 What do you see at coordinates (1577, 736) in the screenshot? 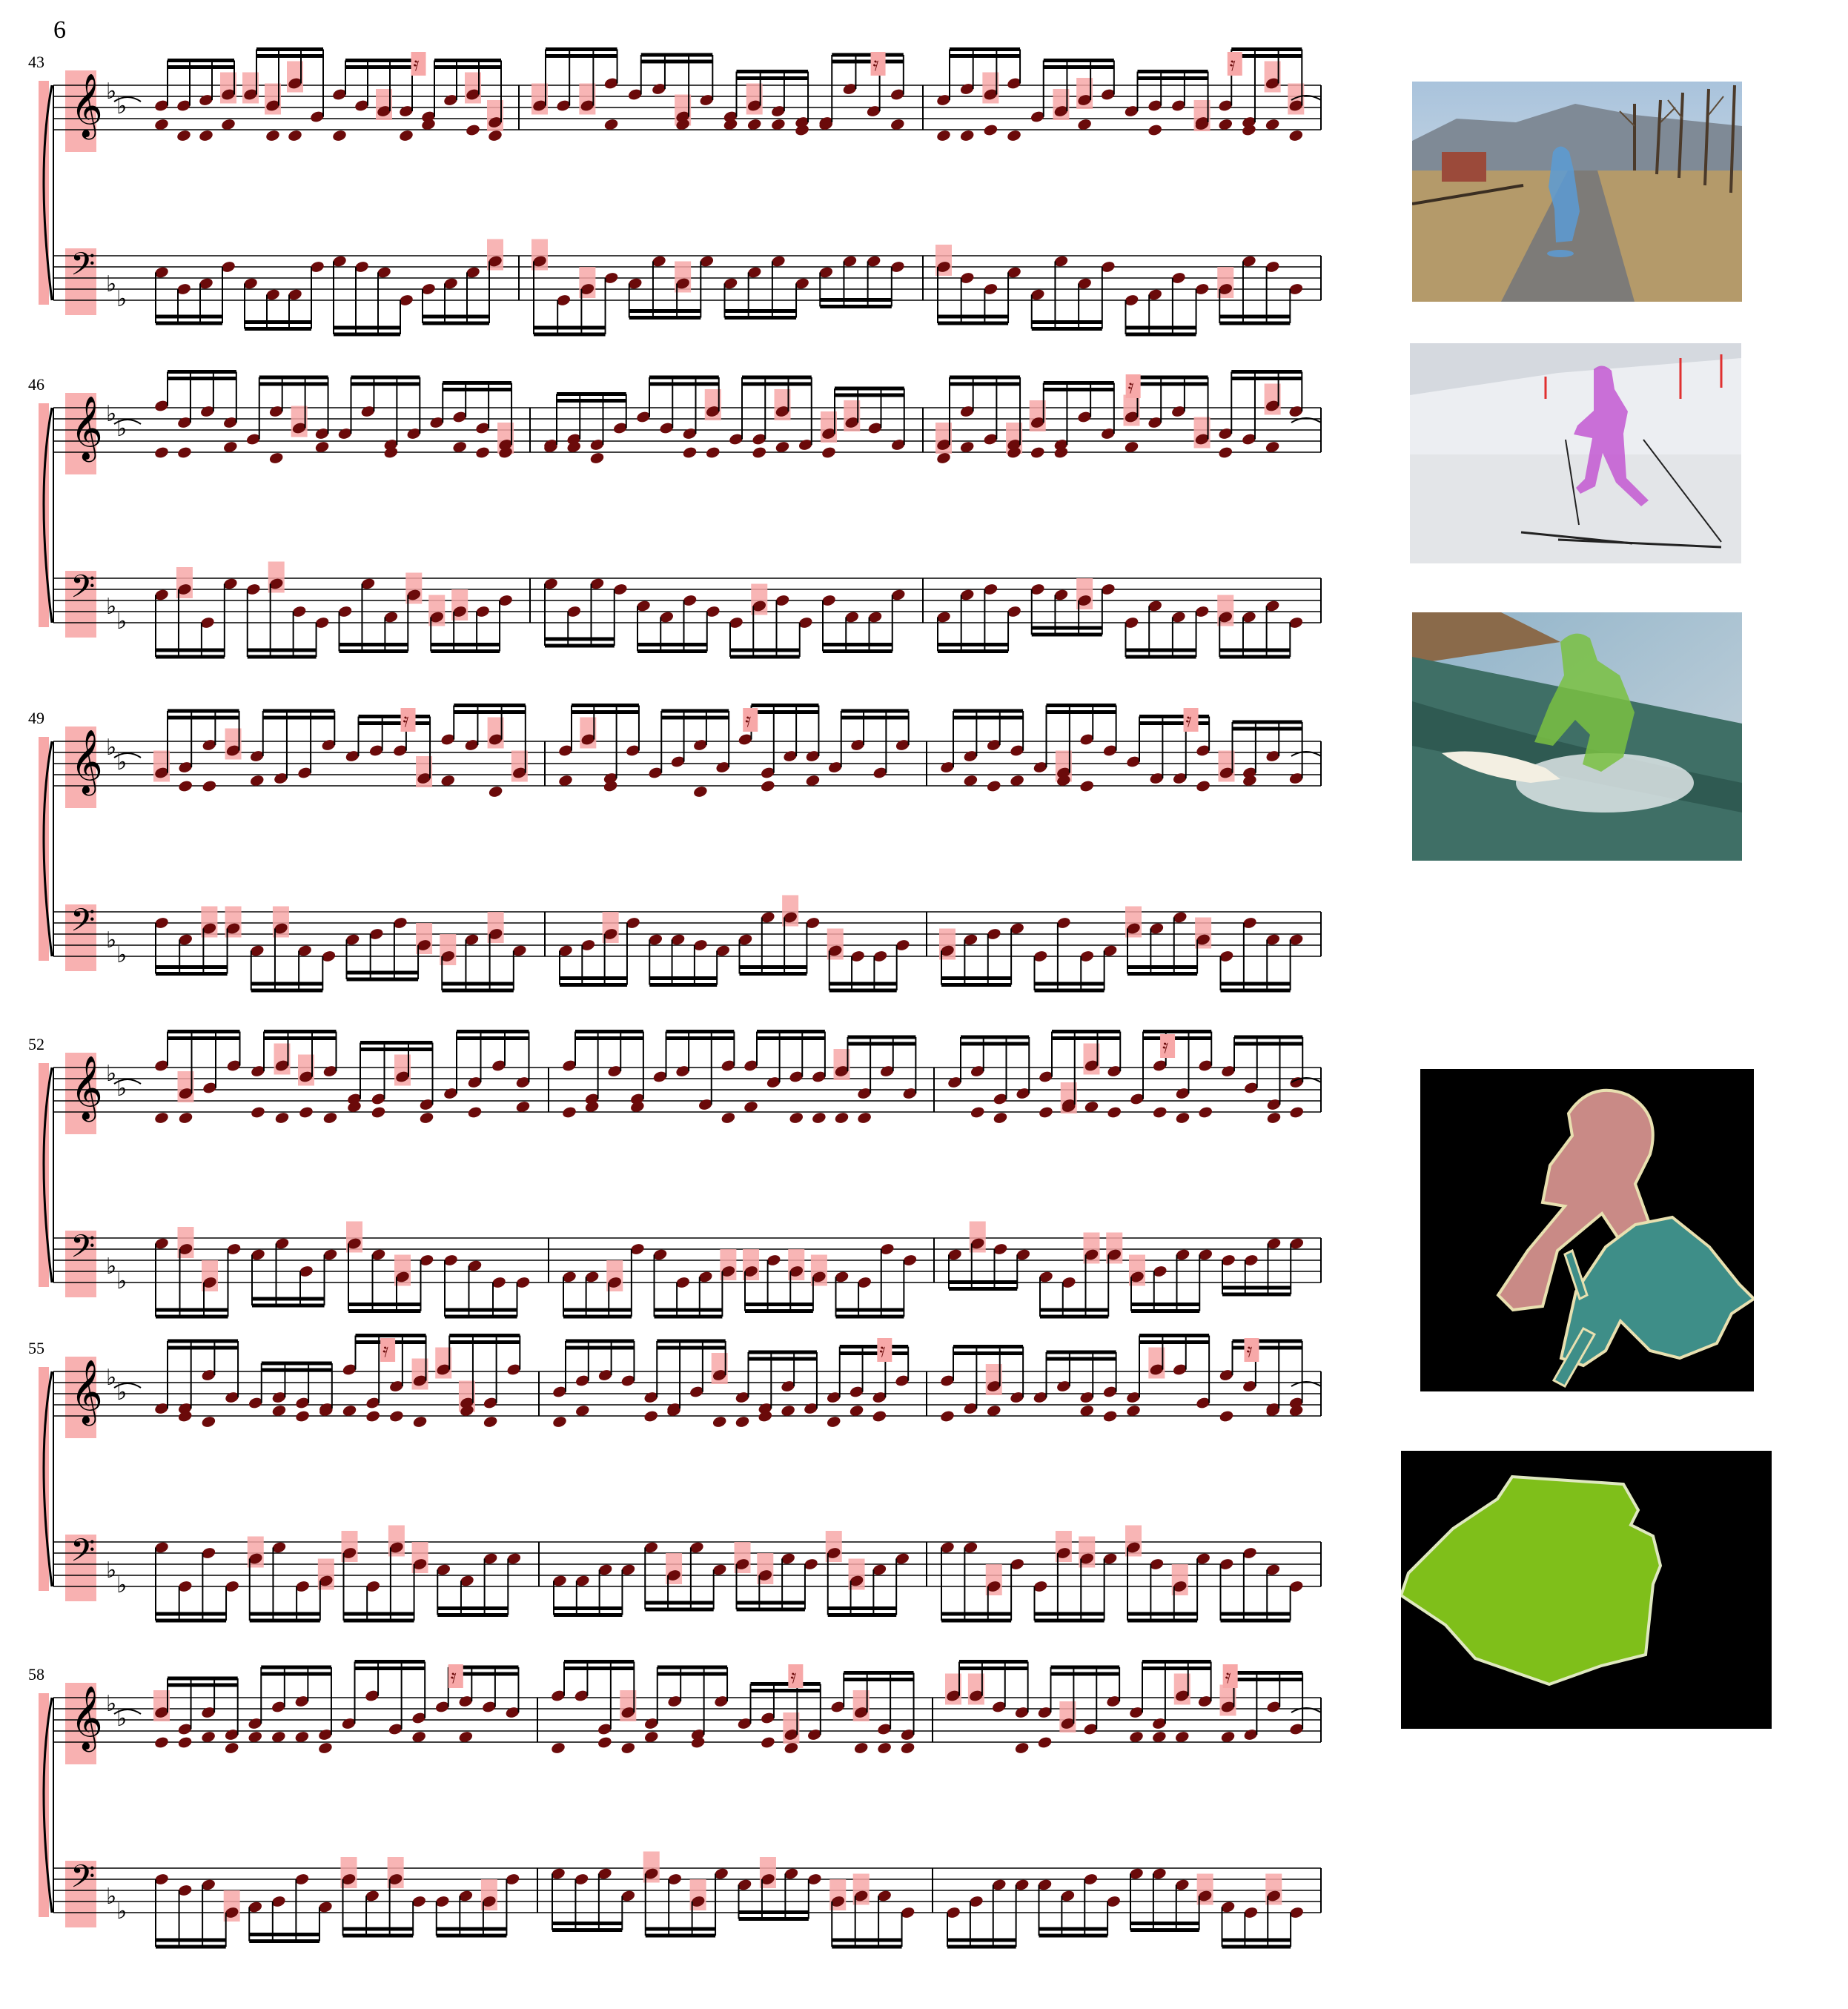
I see `thumbnail-surfer` at bounding box center [1577, 736].